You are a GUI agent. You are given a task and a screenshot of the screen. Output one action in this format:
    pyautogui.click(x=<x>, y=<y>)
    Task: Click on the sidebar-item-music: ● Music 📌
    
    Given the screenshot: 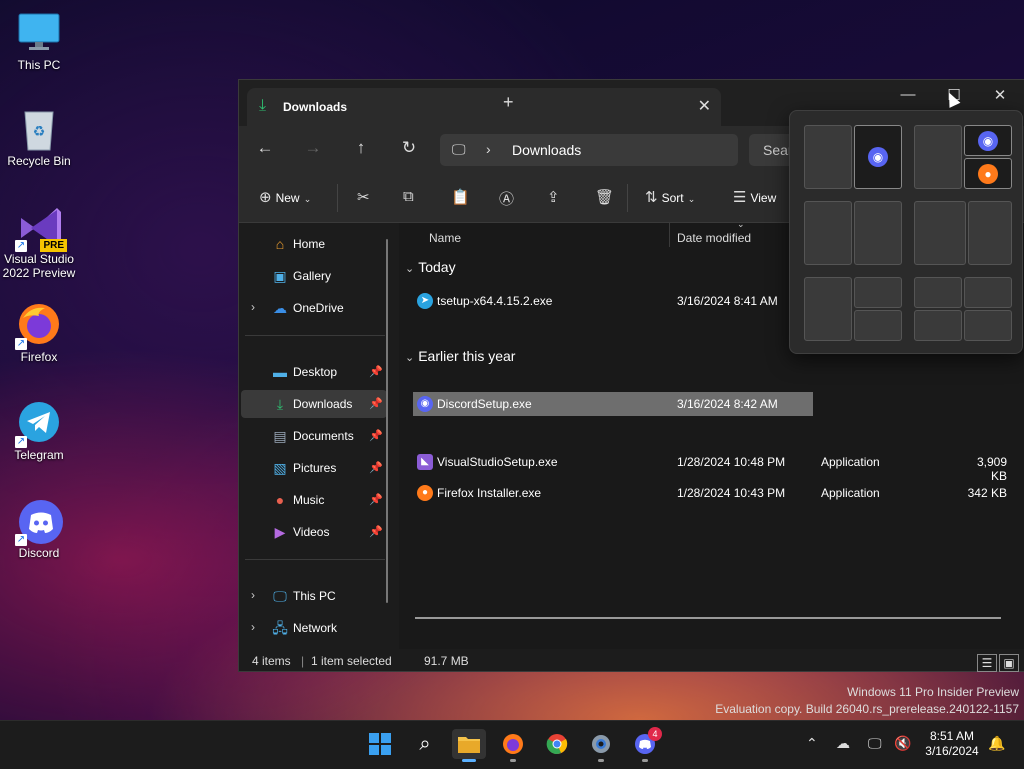 What is the action you would take?
    pyautogui.click(x=314, y=500)
    